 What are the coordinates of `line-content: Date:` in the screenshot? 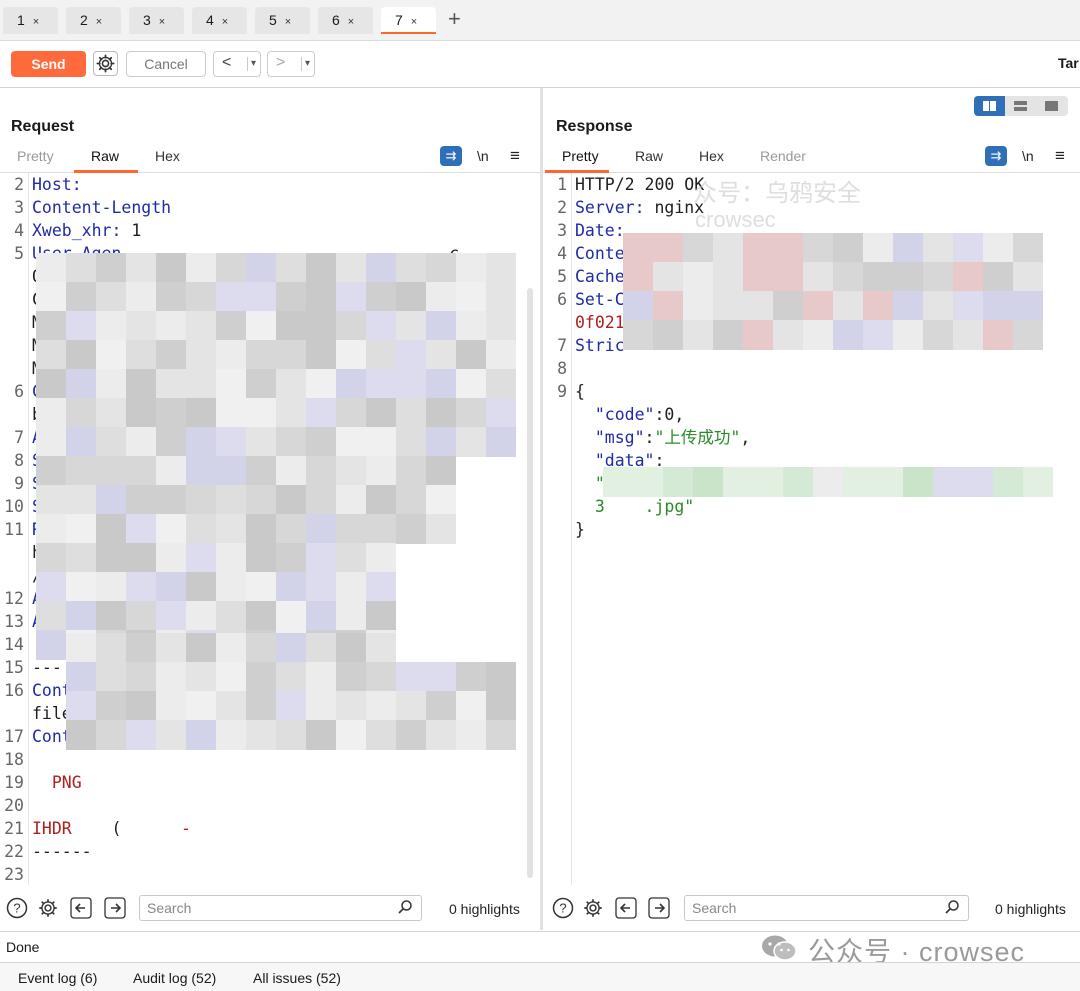 It's located at (600, 230).